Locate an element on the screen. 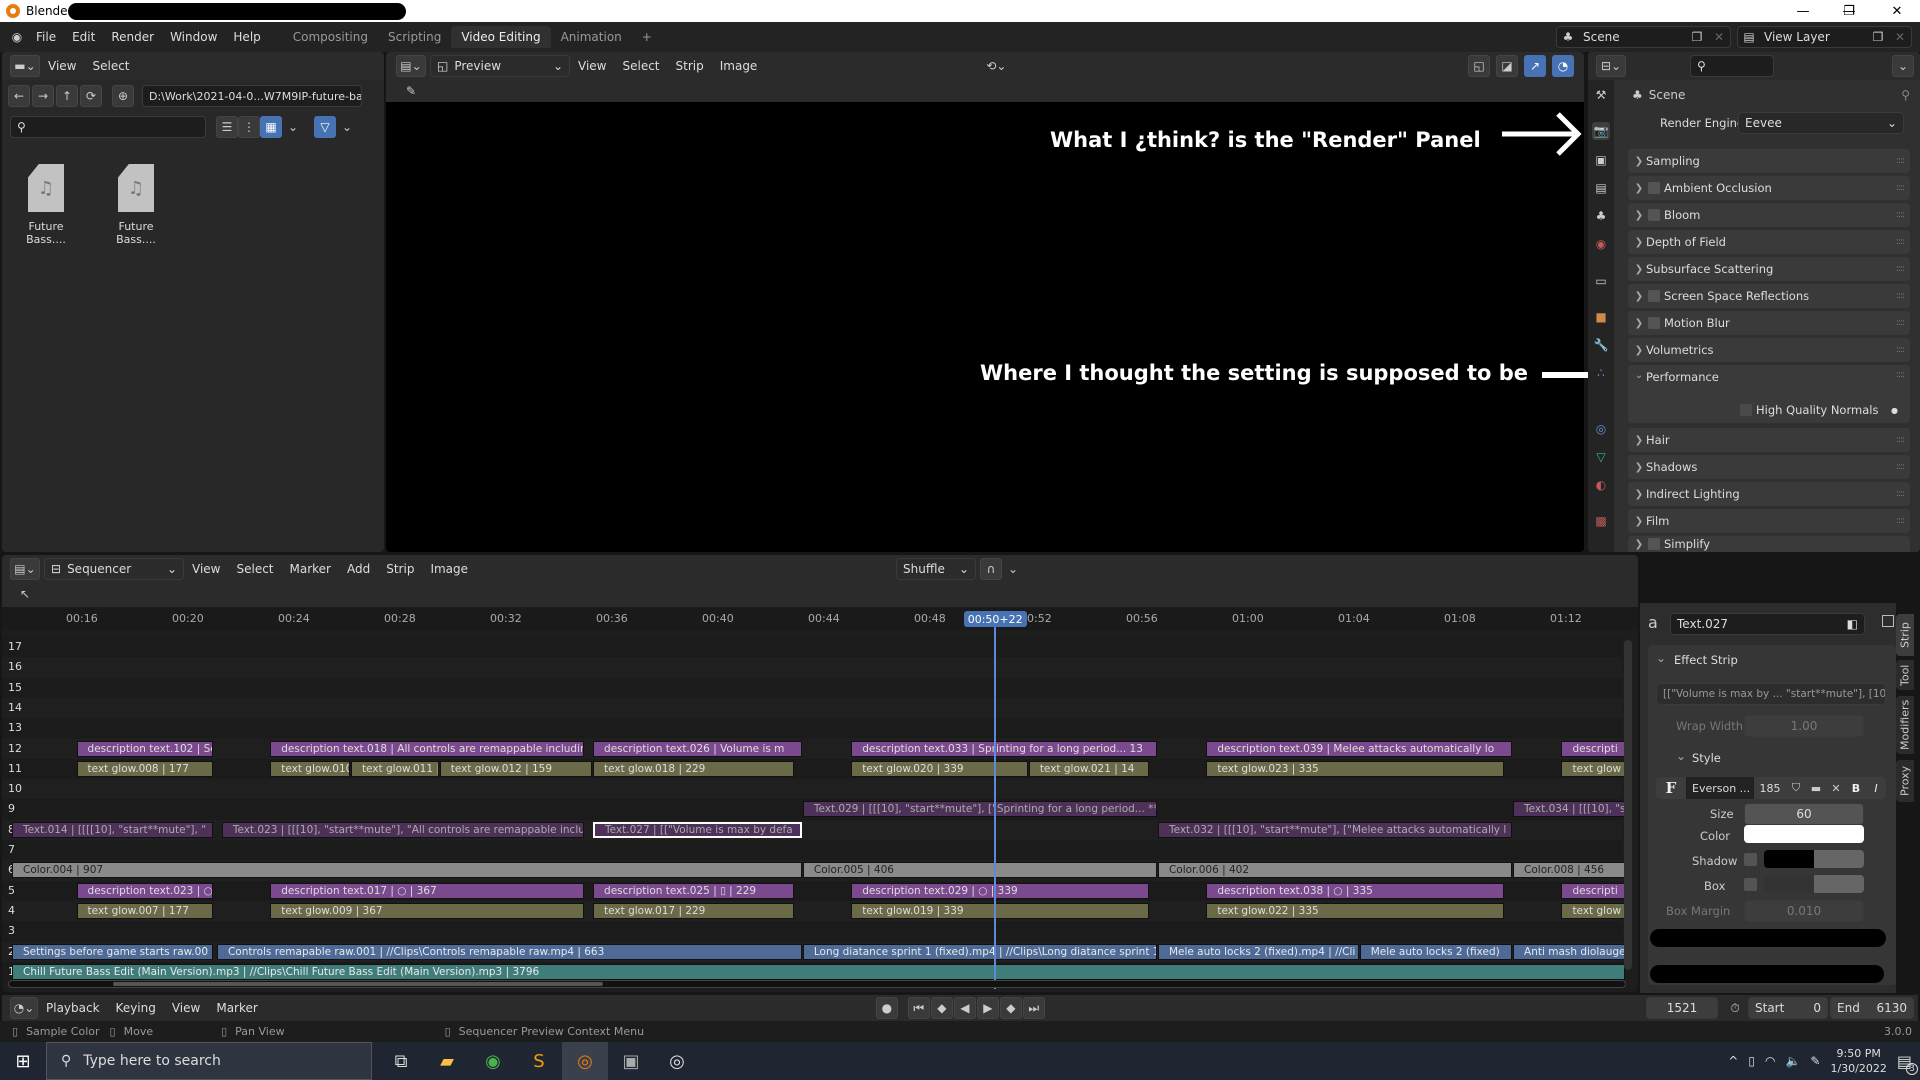 Image resolution: width=1920 pixels, height=1080 pixels. jump-end-icon: ⏭ is located at coordinates (1033, 1008).